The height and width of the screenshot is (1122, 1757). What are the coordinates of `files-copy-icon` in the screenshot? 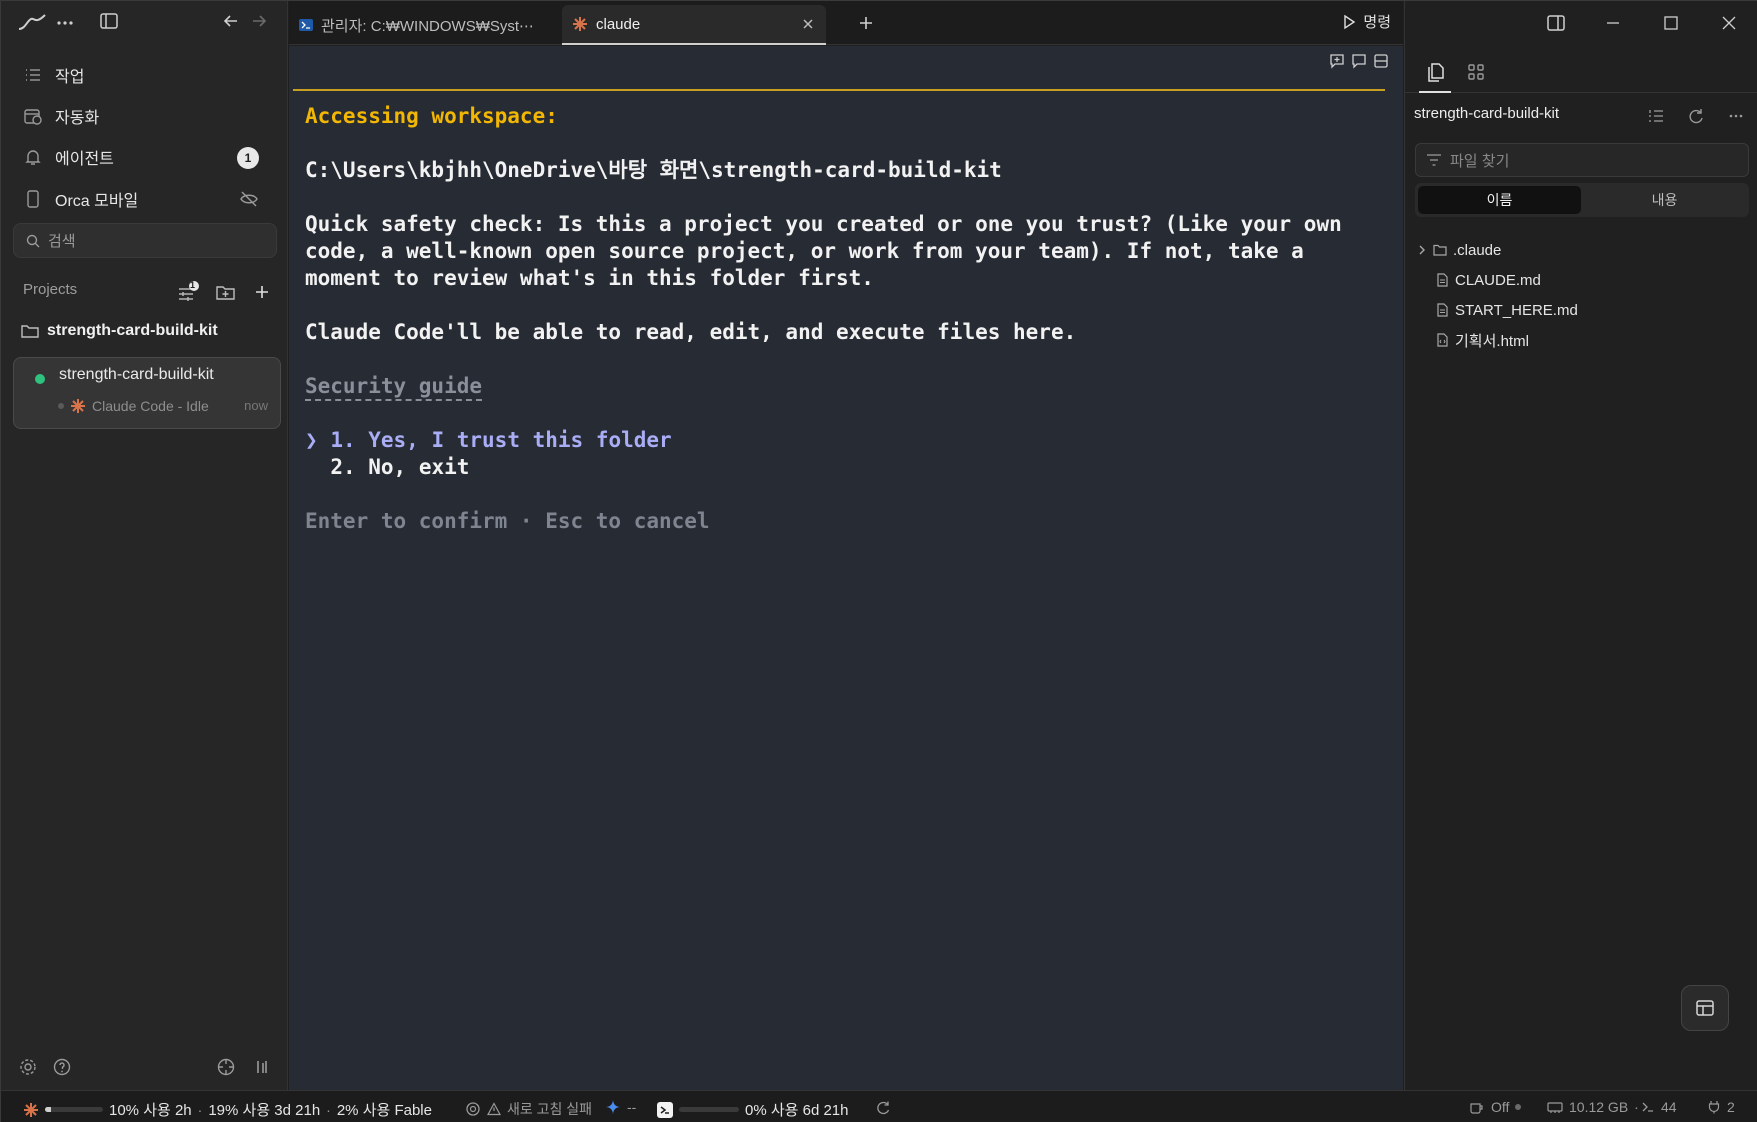 It's located at (1436, 72).